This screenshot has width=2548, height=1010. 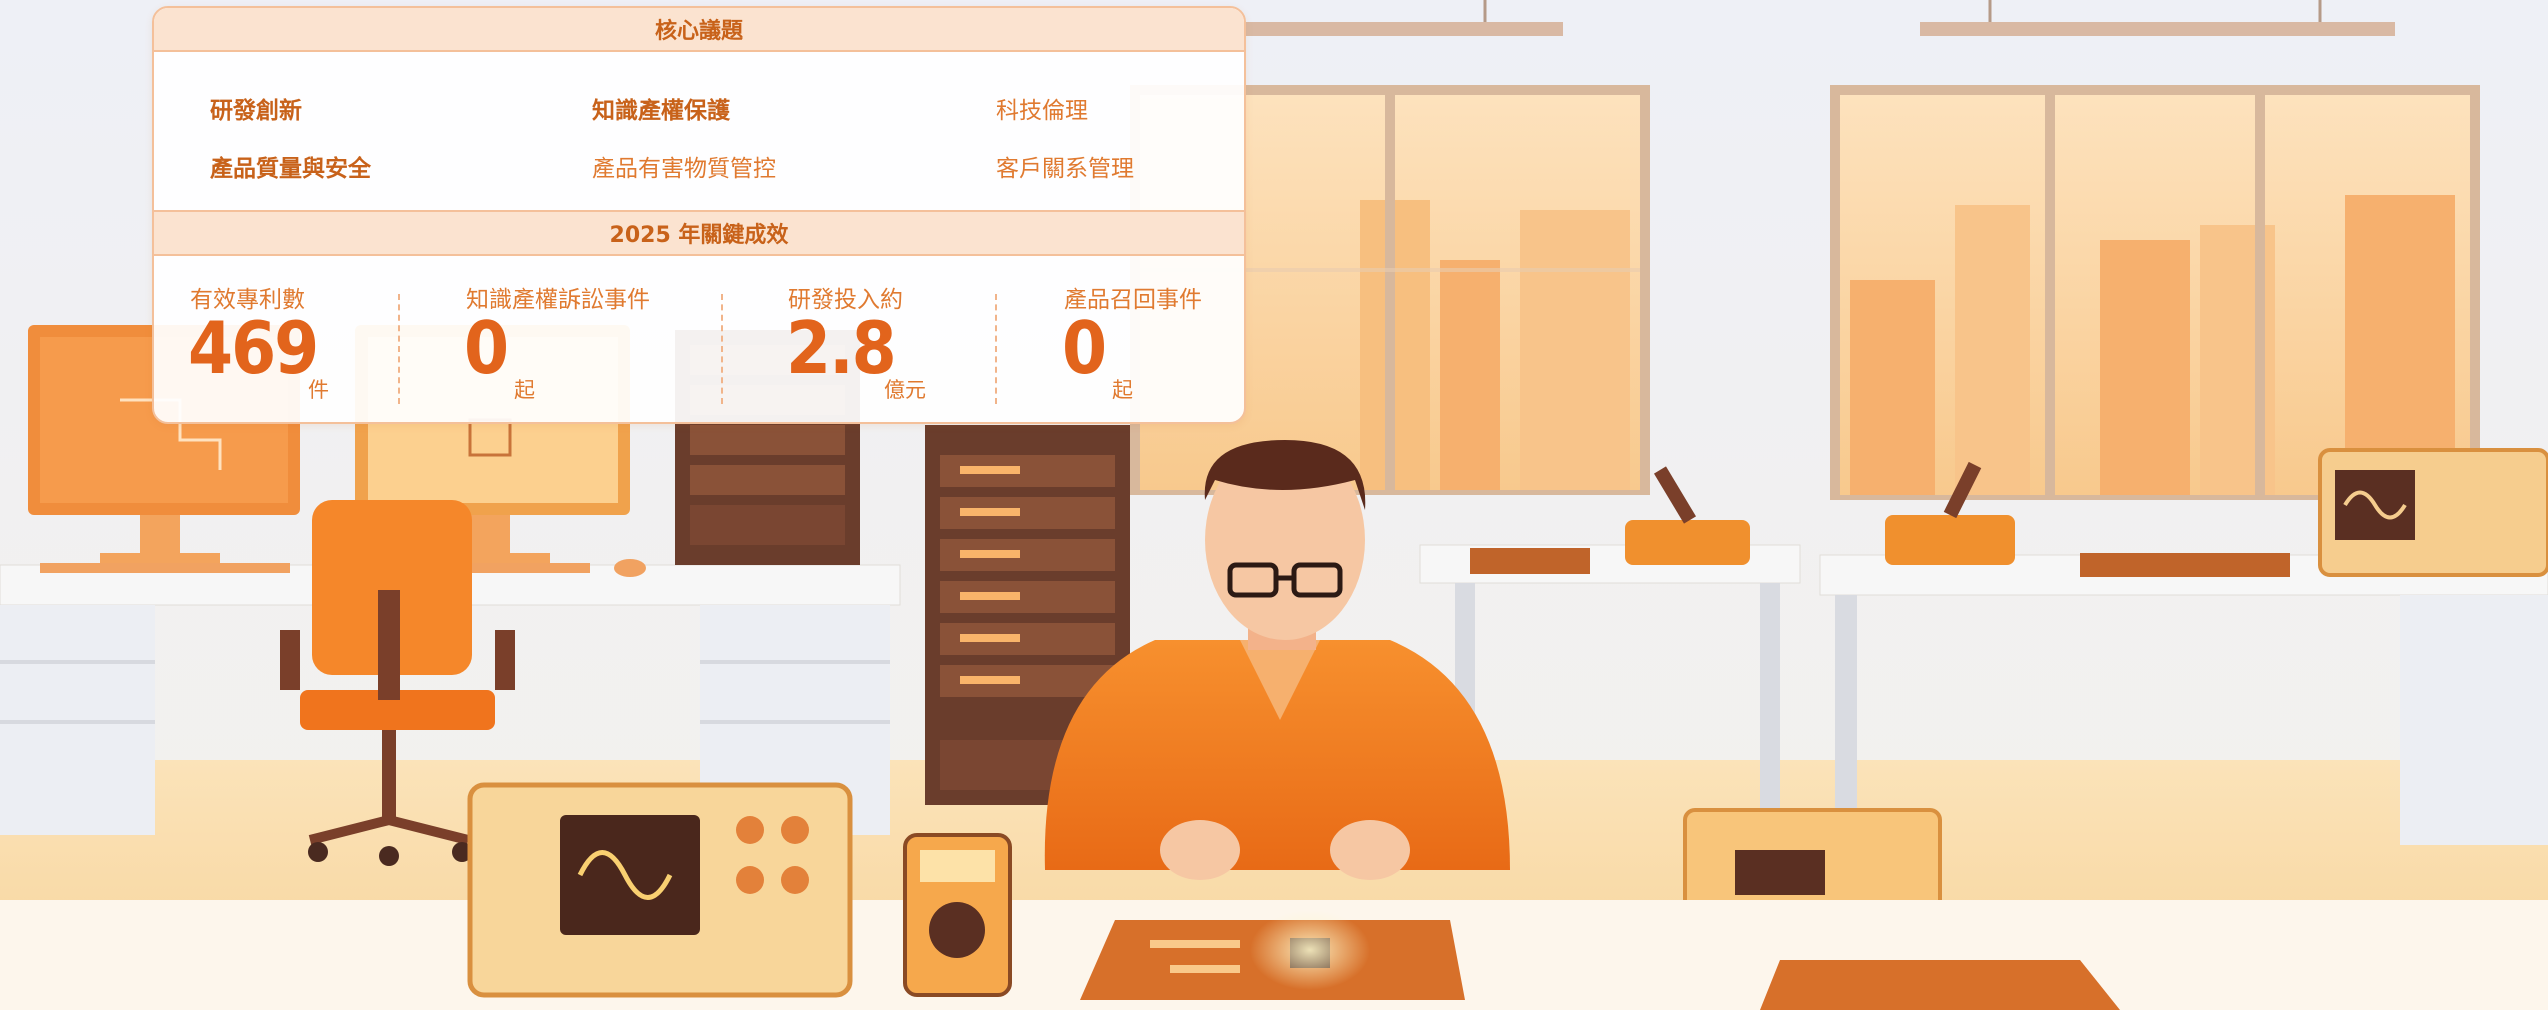 What do you see at coordinates (684, 169) in the screenshot?
I see `issue-item: 產品有害物質管控` at bounding box center [684, 169].